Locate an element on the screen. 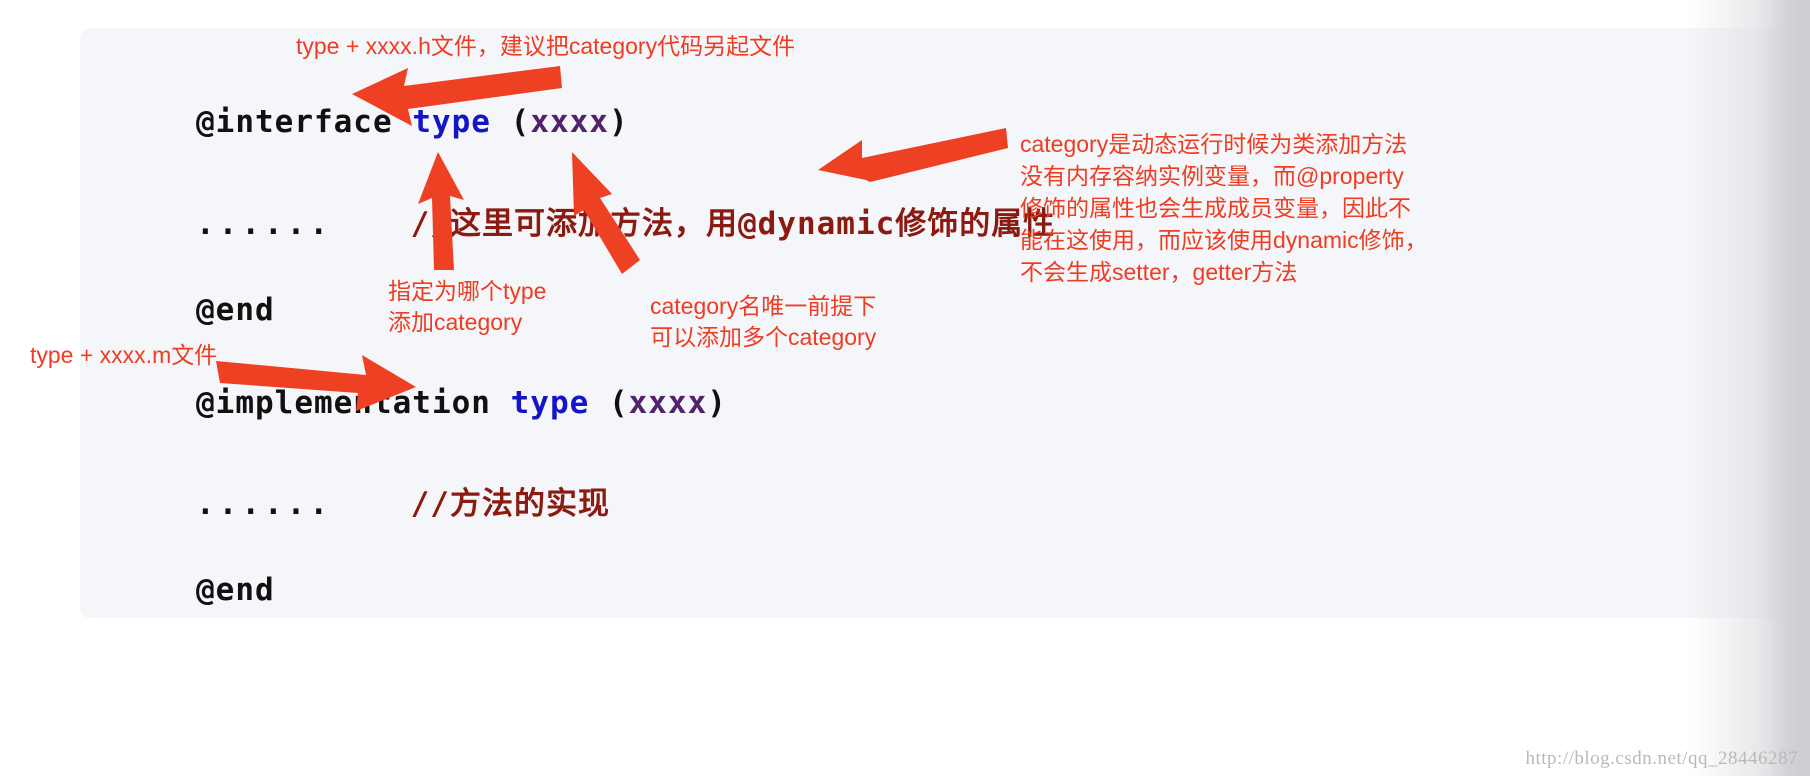 The image size is (1810, 776). code-line-interface: @interface type (xxxx) is located at coordinates (412, 122).